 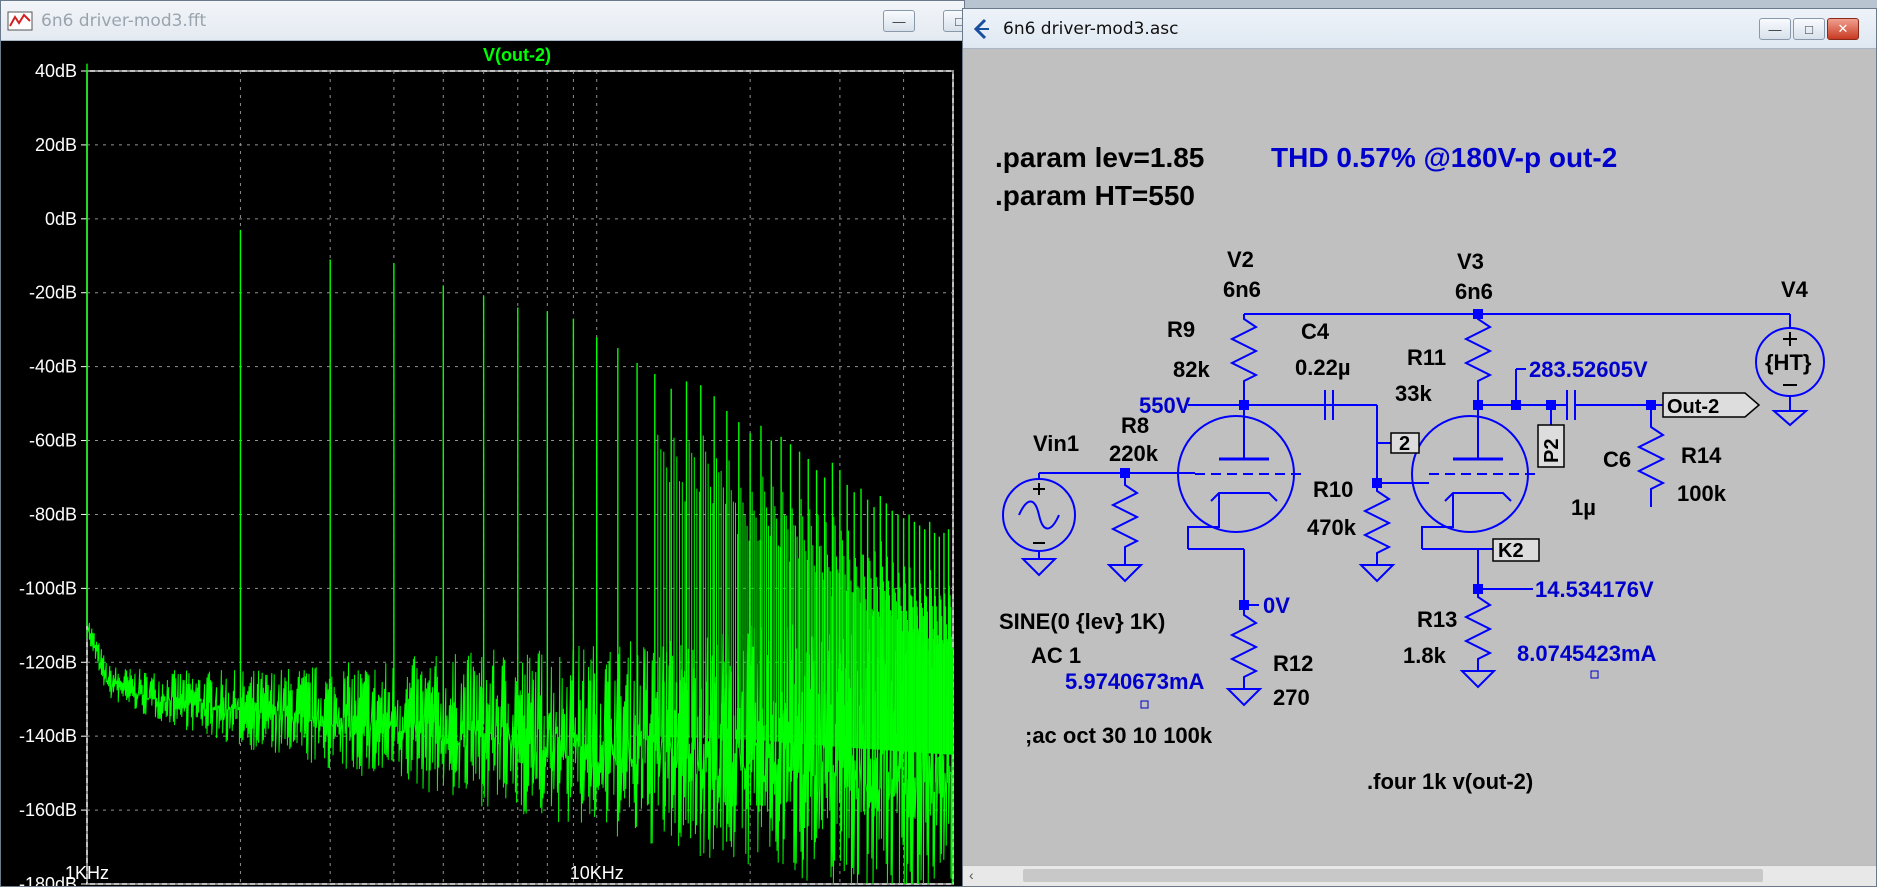 I want to click on r12-value-label: 270, so click(x=1291, y=697).